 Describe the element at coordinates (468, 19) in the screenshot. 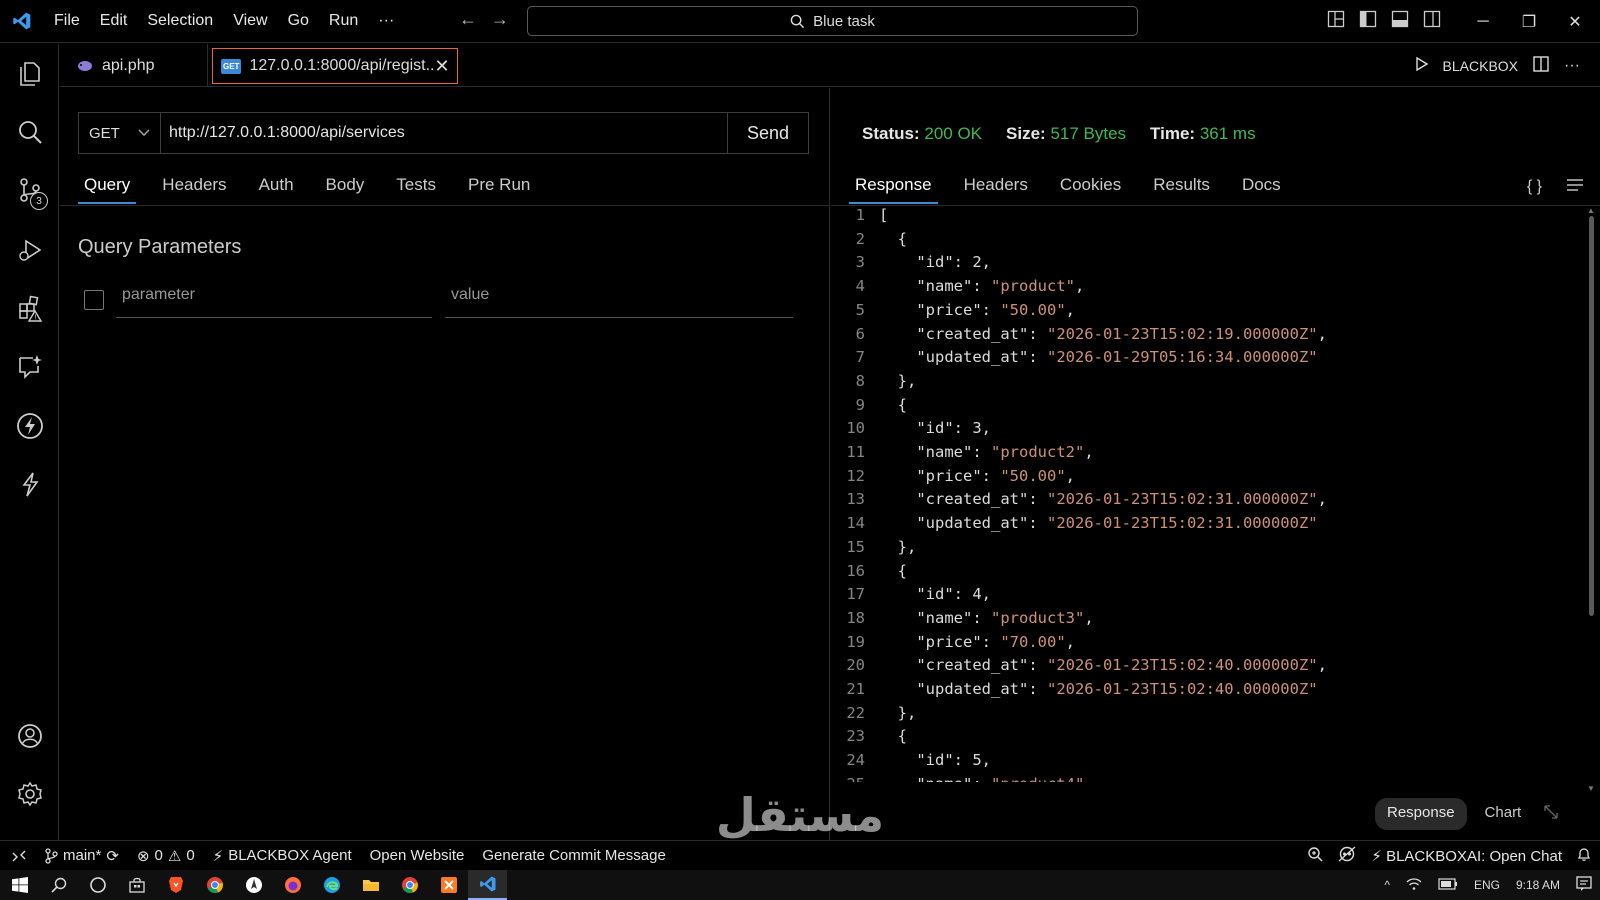

I see `back-arrow-icon: ←` at that location.